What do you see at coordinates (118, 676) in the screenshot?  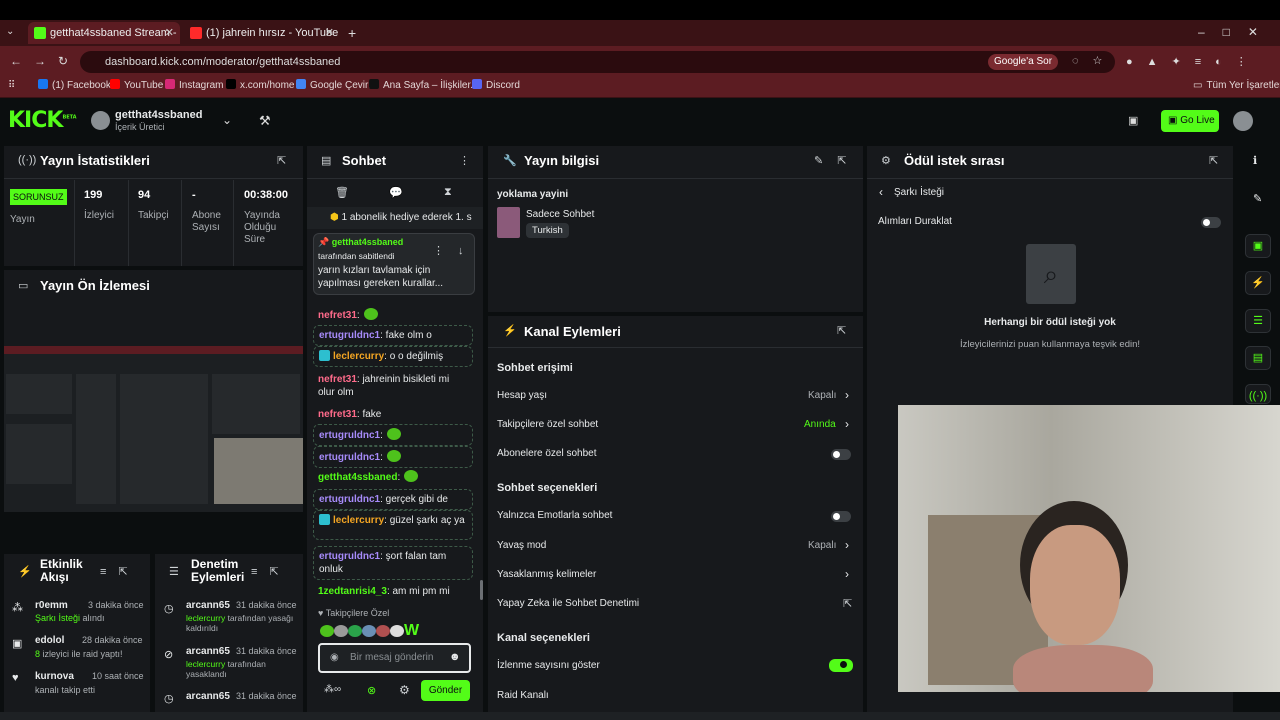 I see `activity-time: 10 saat önce` at bounding box center [118, 676].